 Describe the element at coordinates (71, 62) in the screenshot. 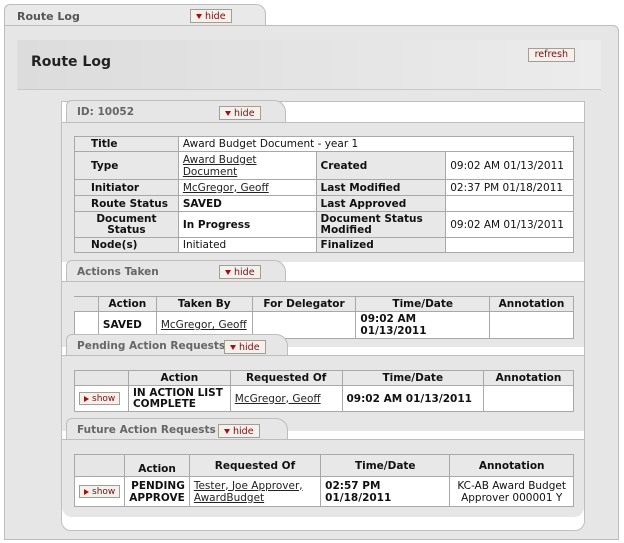

I see `page-title: Route Log` at that location.